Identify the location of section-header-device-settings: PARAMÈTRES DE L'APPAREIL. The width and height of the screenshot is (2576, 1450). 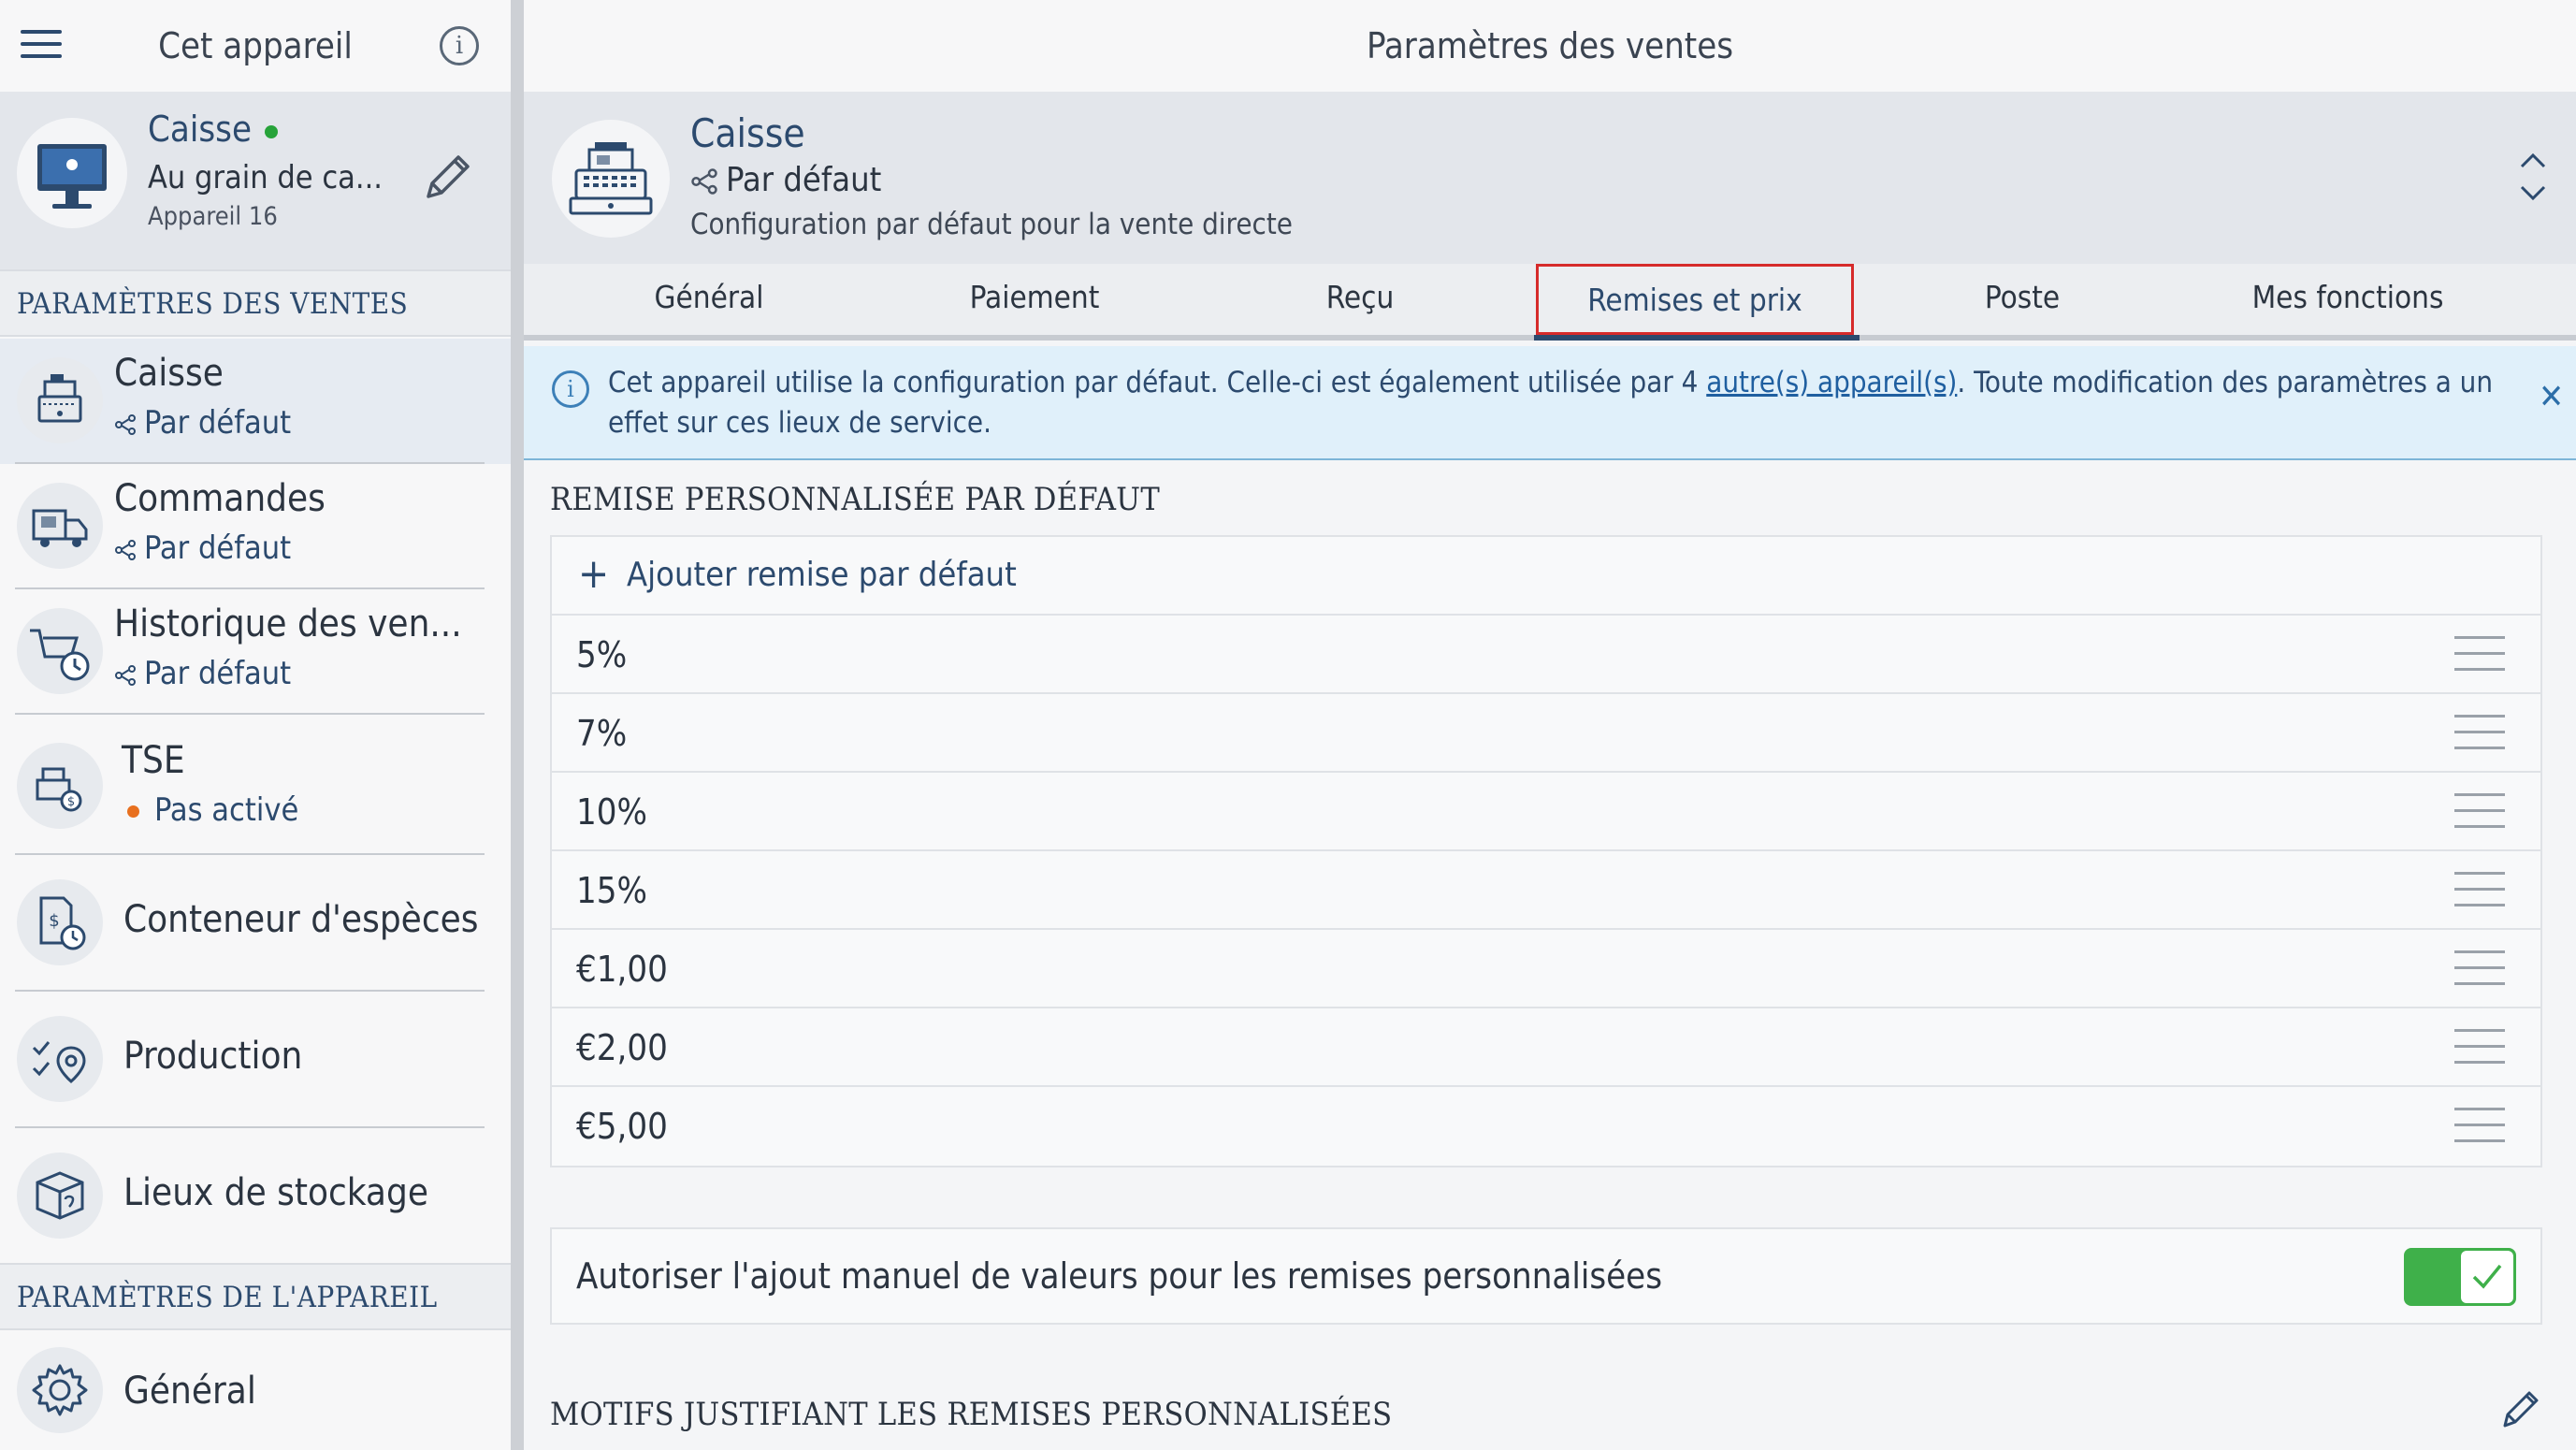
(255, 1296).